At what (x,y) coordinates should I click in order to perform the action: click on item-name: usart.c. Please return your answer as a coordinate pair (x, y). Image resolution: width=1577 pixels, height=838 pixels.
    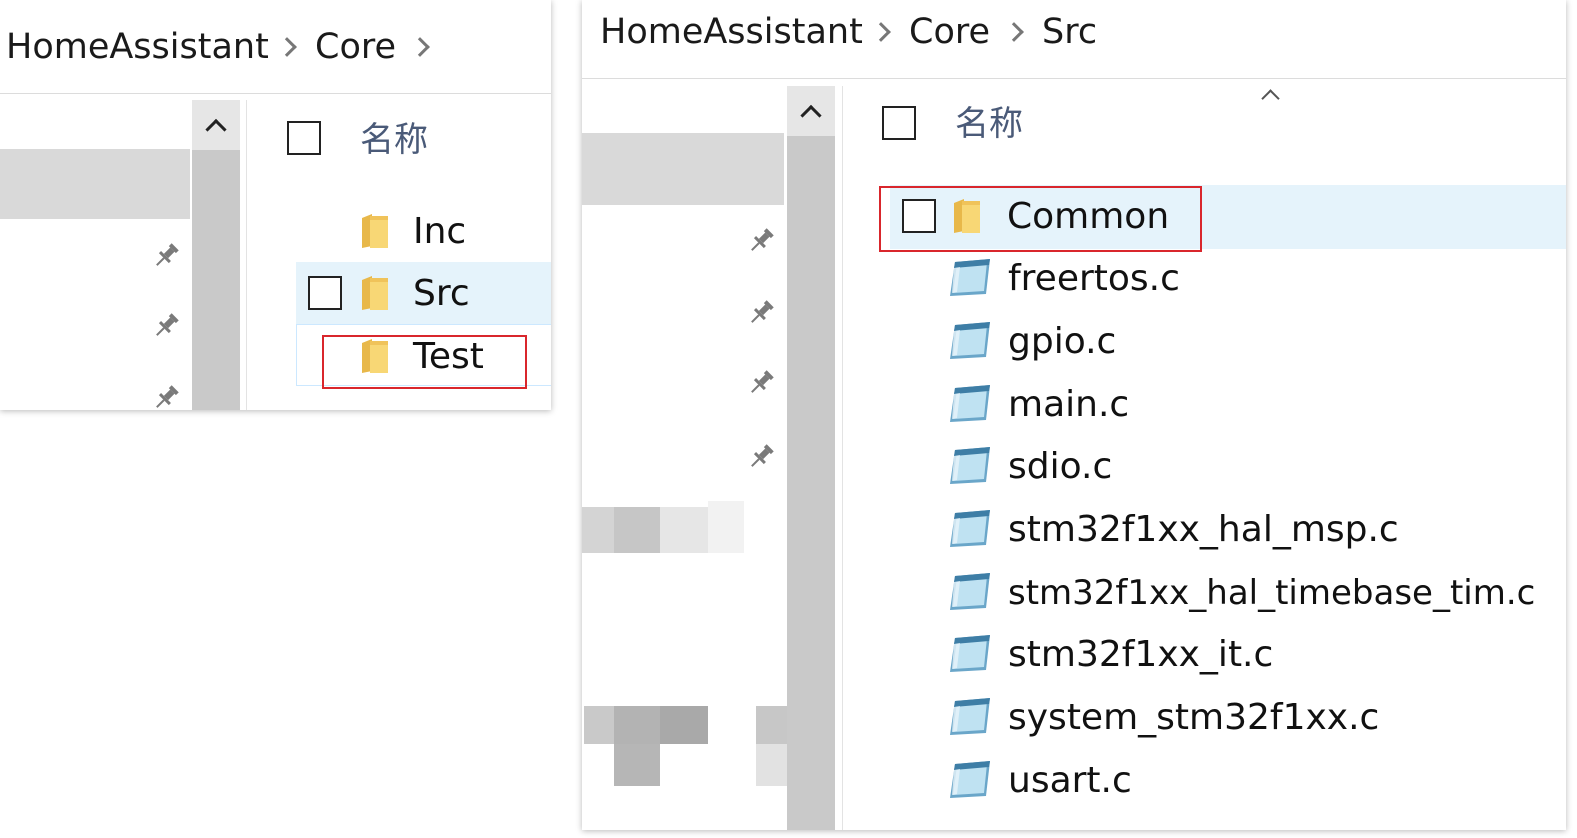
    Looking at the image, I should click on (1070, 780).